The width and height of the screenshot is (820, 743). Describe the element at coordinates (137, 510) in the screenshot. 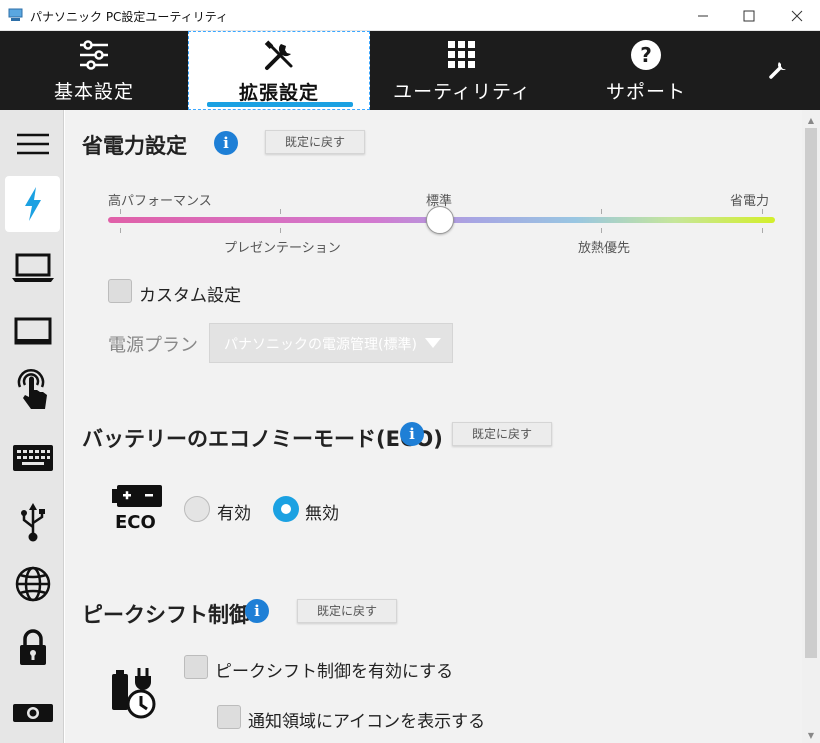

I see `eco-battery-icon: ECO` at that location.